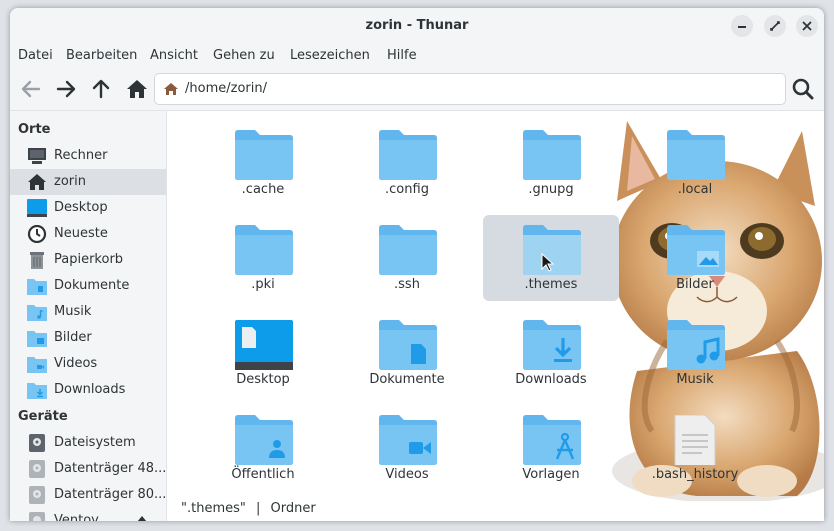  Describe the element at coordinates (407, 379) in the screenshot. I see `file-label: Dokumente` at that location.